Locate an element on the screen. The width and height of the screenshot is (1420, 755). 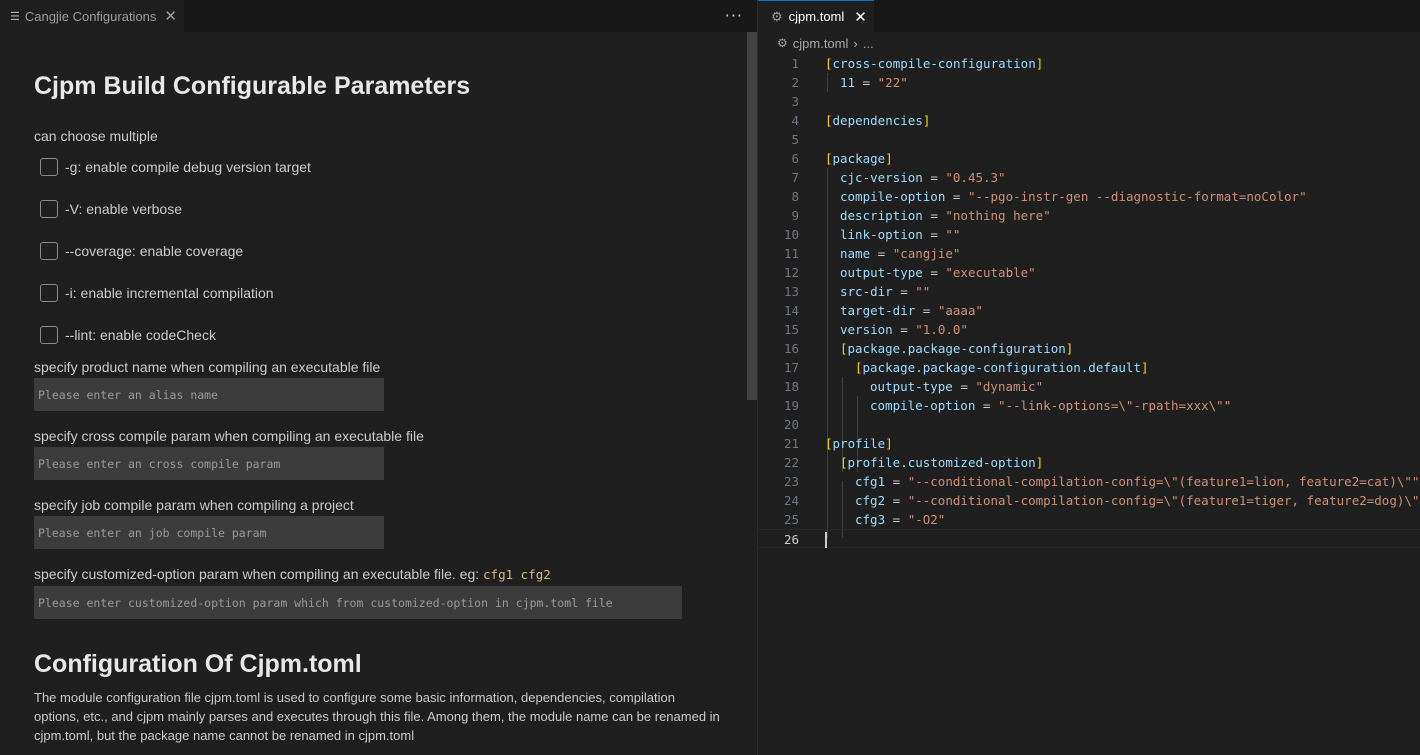
code-token: target-dir is located at coordinates (878, 310).